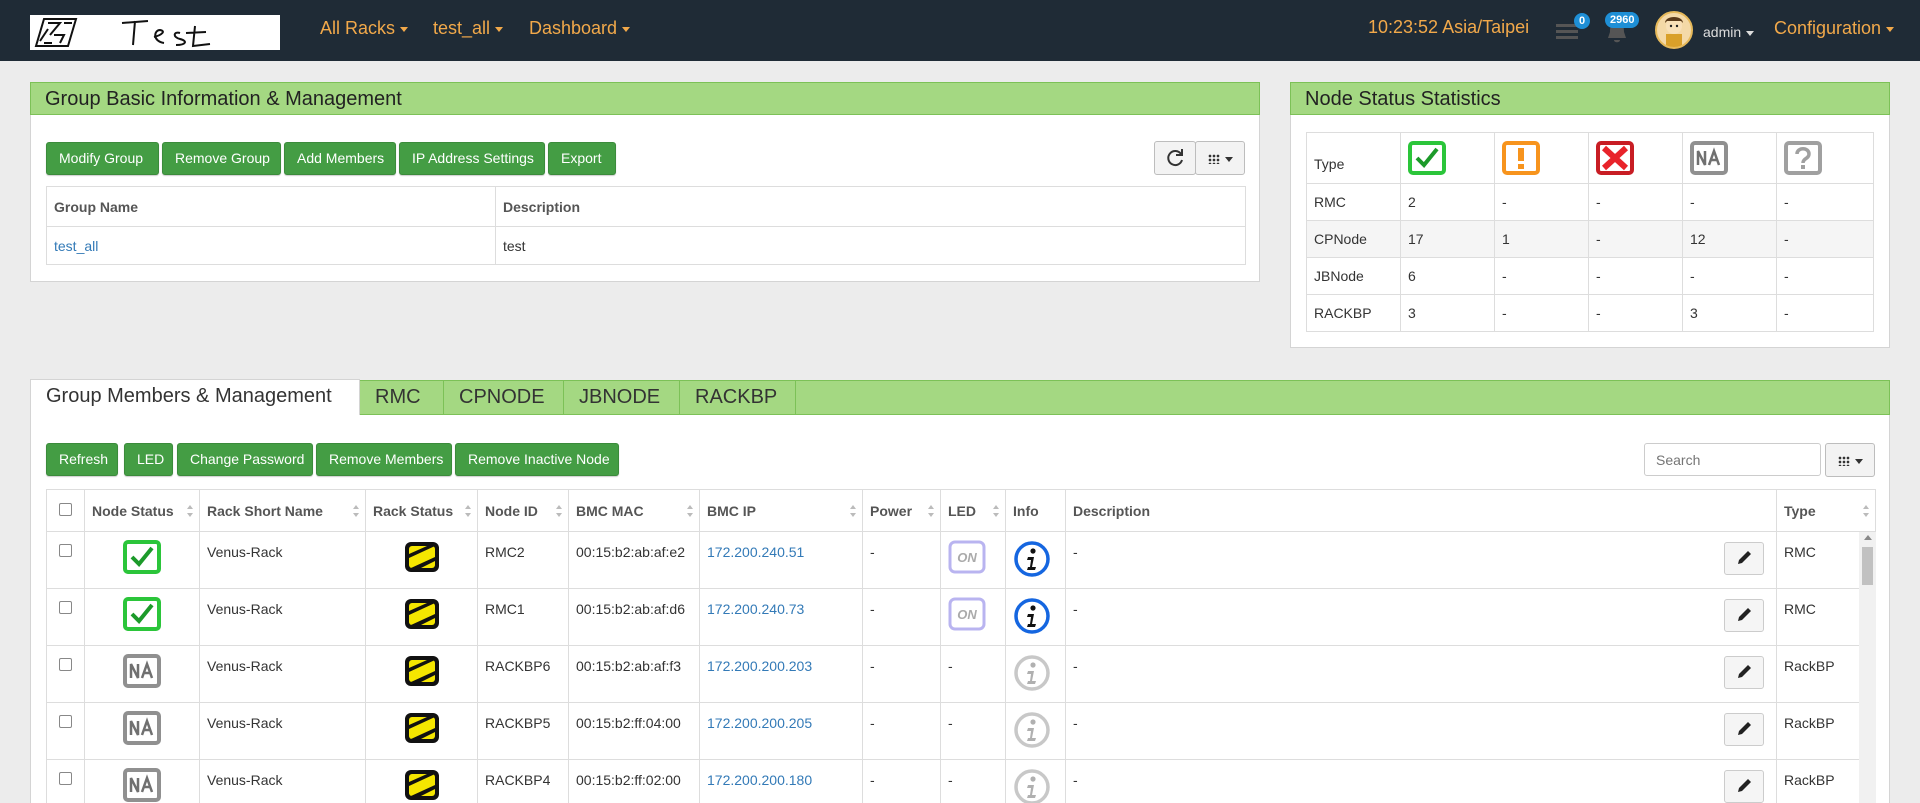  What do you see at coordinates (102, 158) in the screenshot?
I see `modify-group-button: Modify Group` at bounding box center [102, 158].